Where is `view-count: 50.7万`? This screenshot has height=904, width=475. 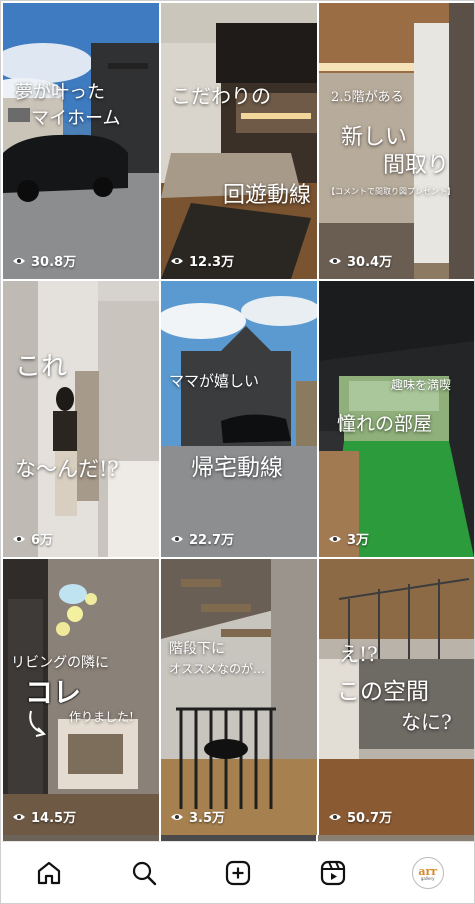
view-count: 50.7万 is located at coordinates (360, 816).